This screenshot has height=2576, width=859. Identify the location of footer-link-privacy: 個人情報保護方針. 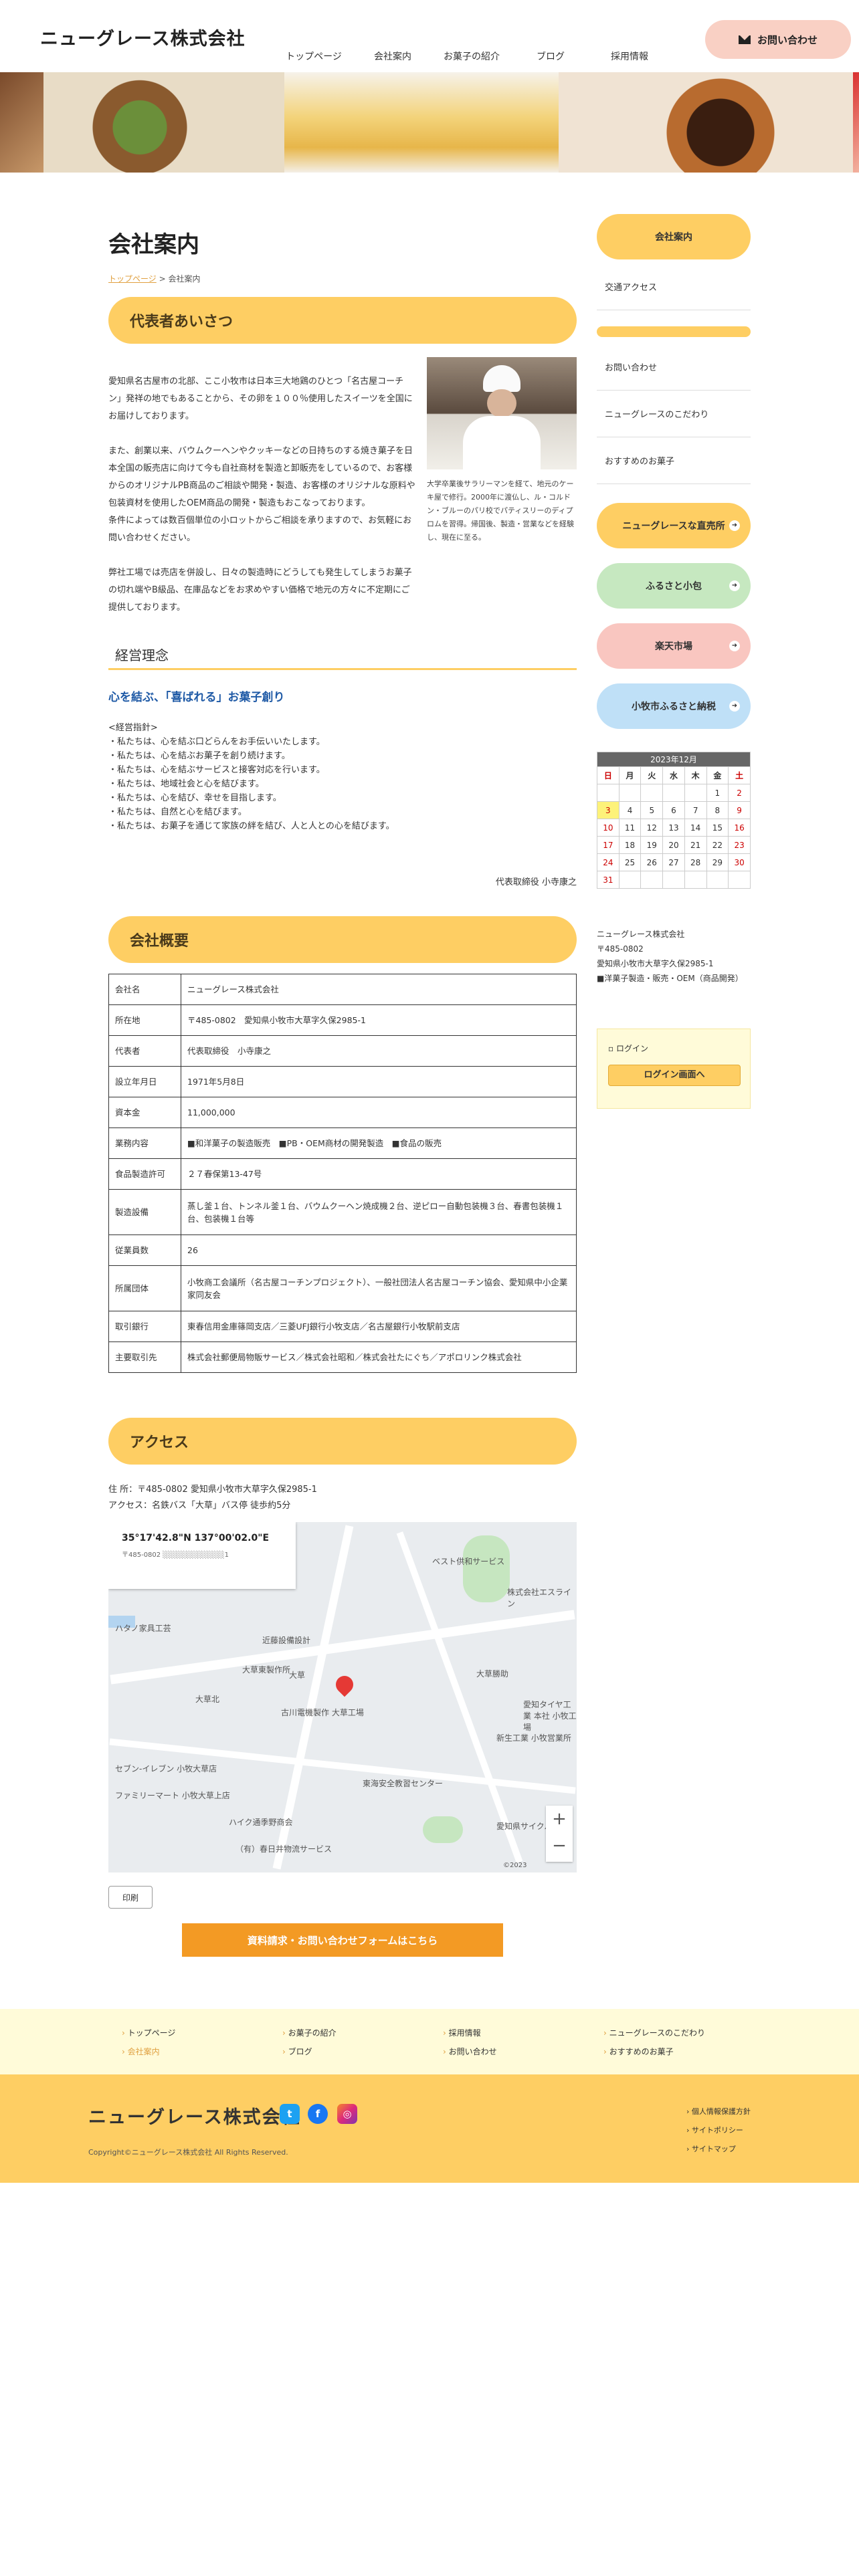
(718, 2112).